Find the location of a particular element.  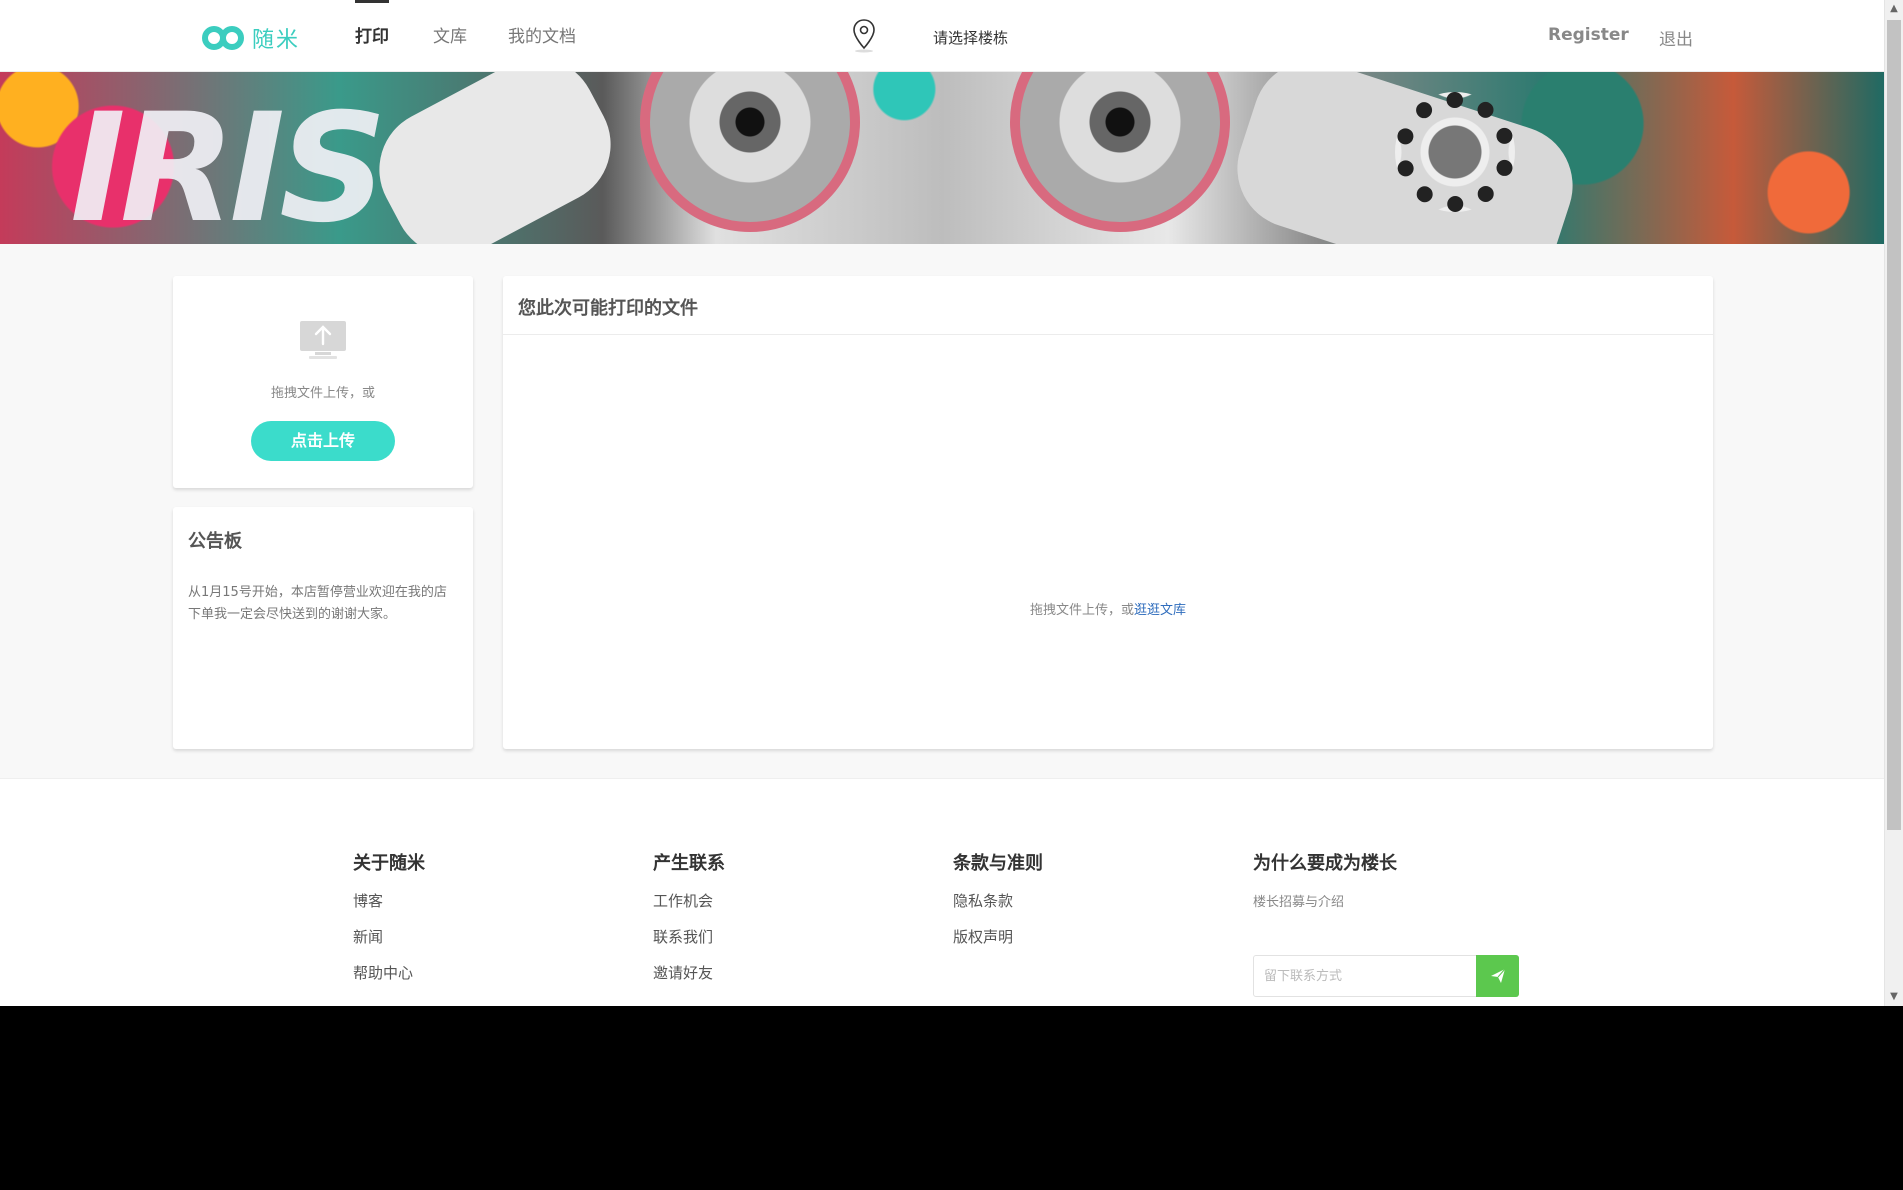

send-button is located at coordinates (1497, 976).